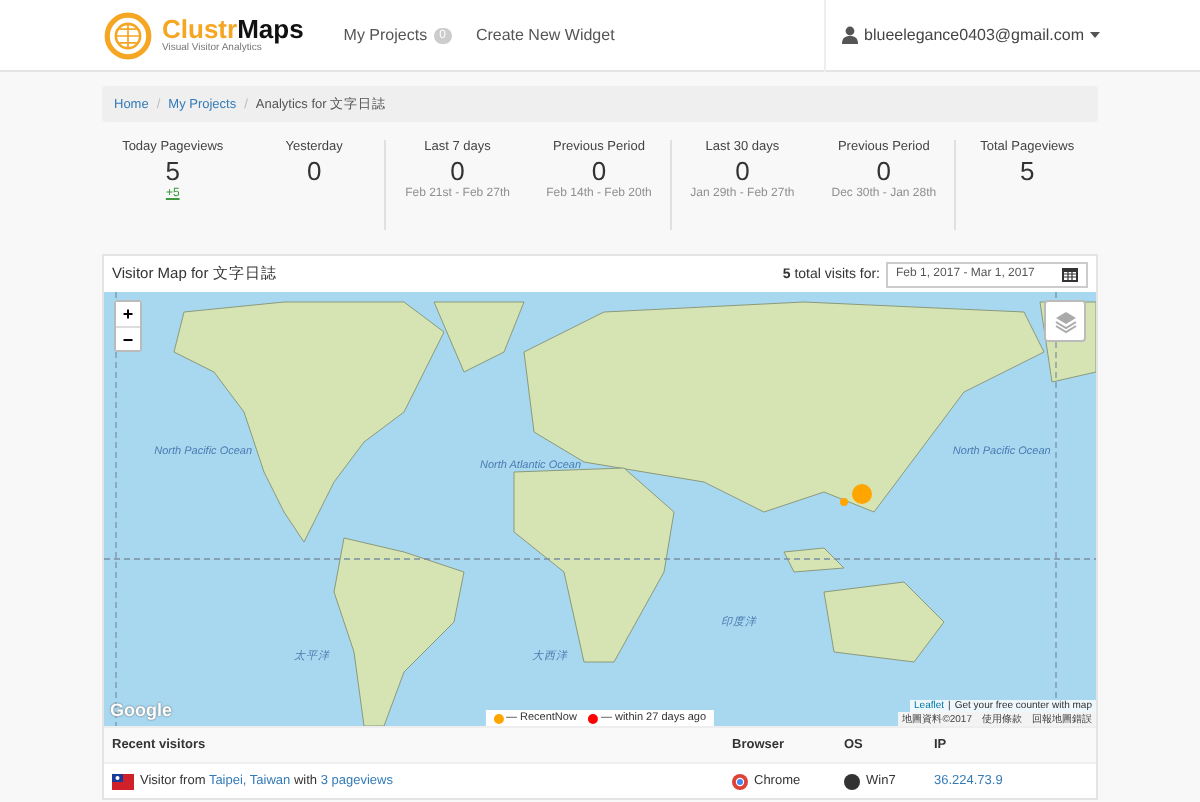 The image size is (1200, 802). Describe the element at coordinates (385, 35) in the screenshot. I see `nav-link: My Projects` at that location.